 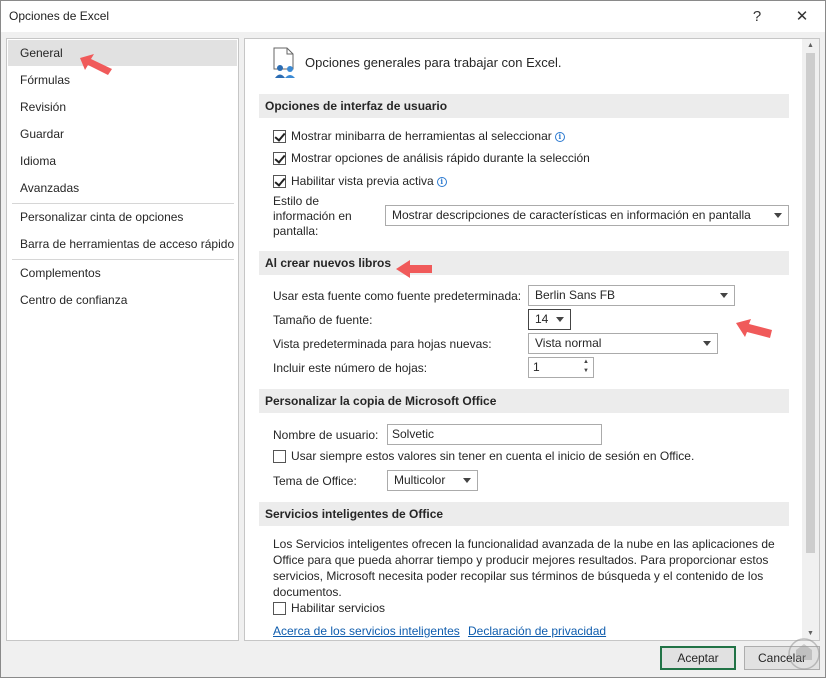 I want to click on office-theme-select: Multicolor, so click(x=432, y=480).